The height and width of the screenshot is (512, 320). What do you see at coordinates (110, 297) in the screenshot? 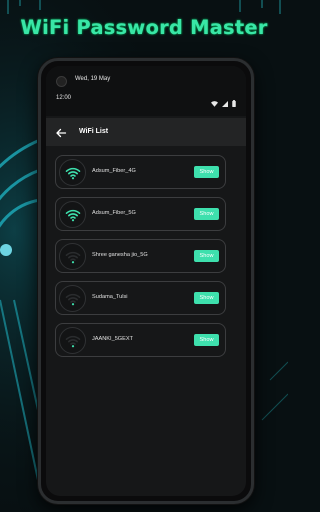
I see `network-name: Sudama_Tulsi` at bounding box center [110, 297].